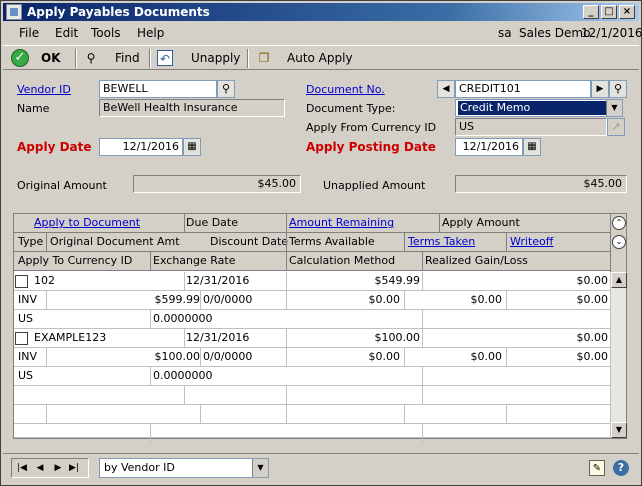  Describe the element at coordinates (177, 299) in the screenshot. I see `original-doc-amt: $599.99` at that location.